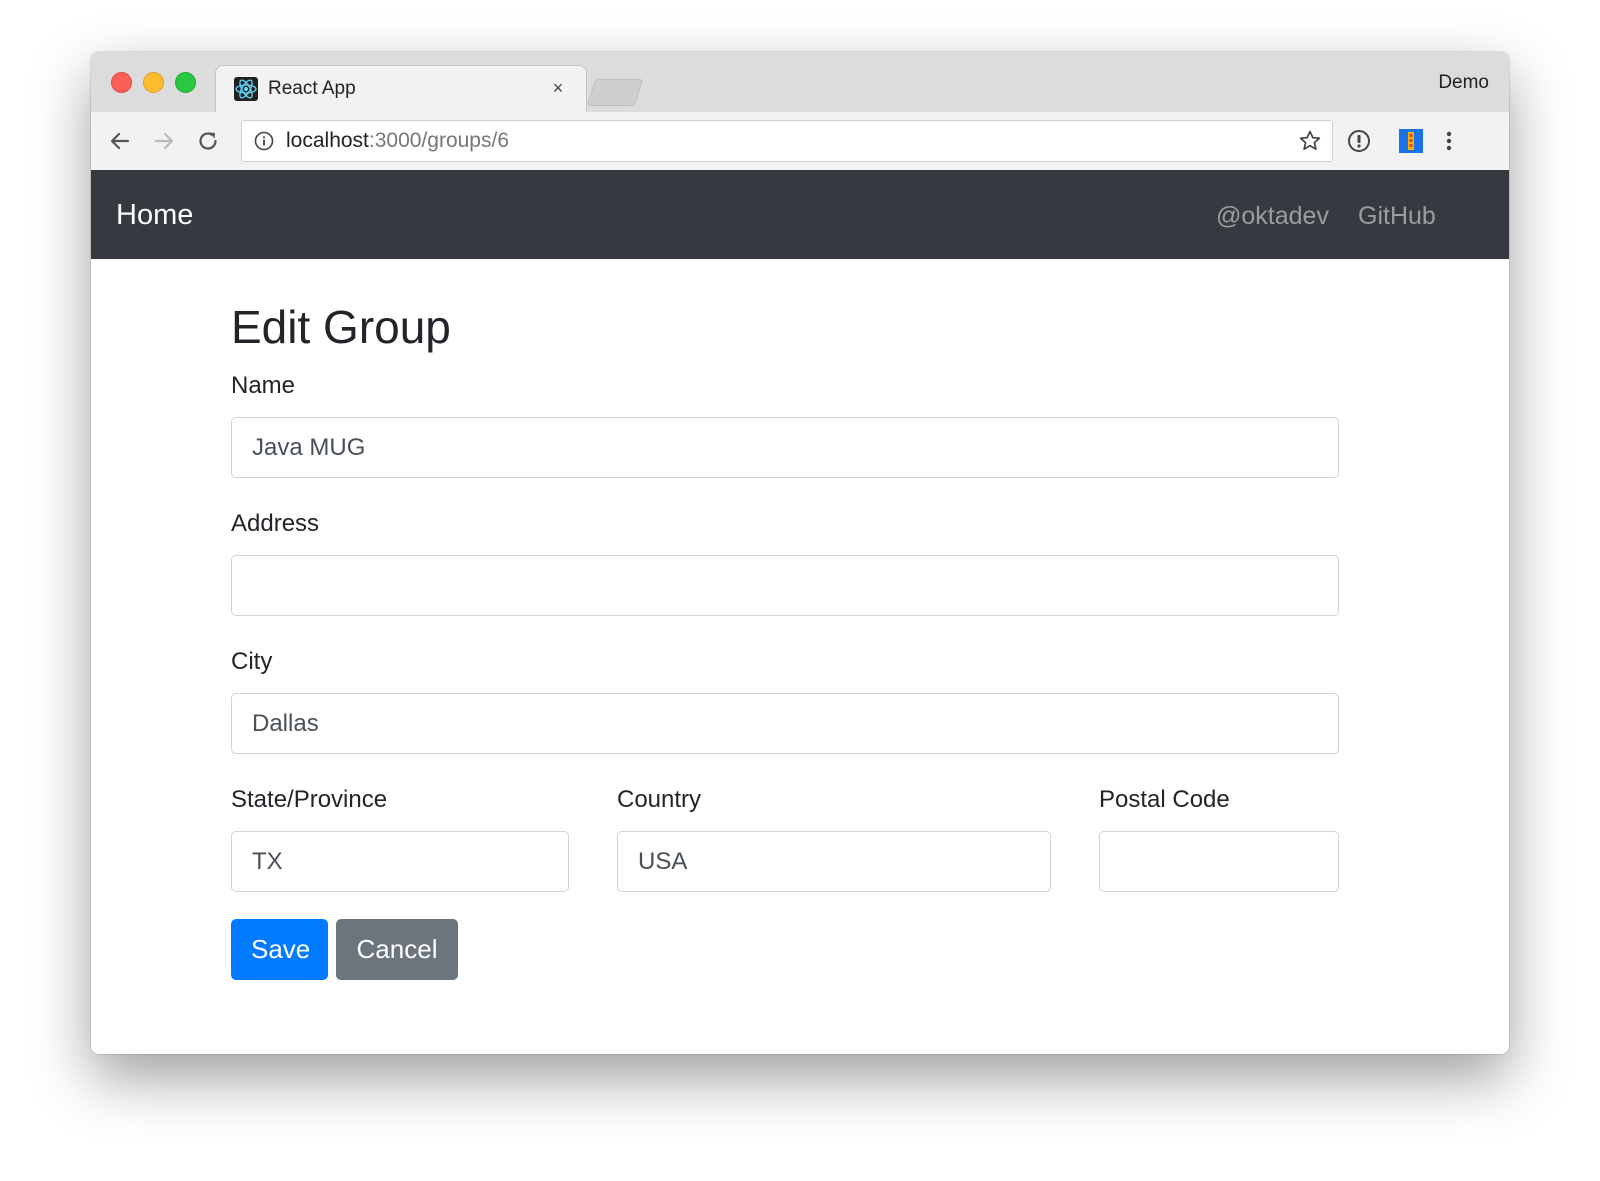  Describe the element at coordinates (341, 327) in the screenshot. I see `page-title: Edit Group` at that location.